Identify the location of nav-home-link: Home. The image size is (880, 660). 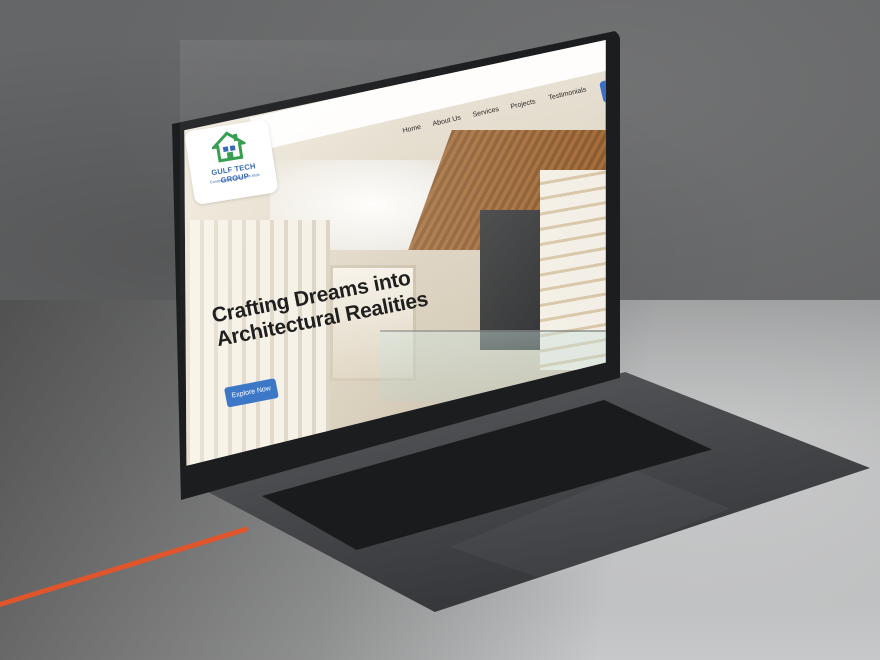
(412, 129).